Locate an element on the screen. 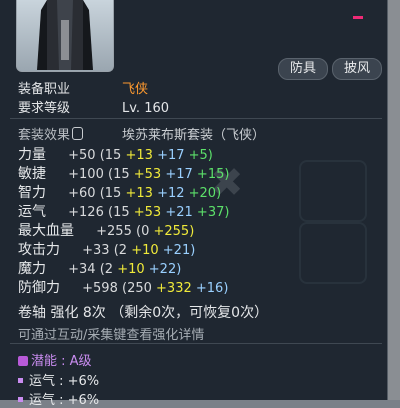 This screenshot has width=400, height=408. potential-row: 潜能 : A级 is located at coordinates (55, 359).